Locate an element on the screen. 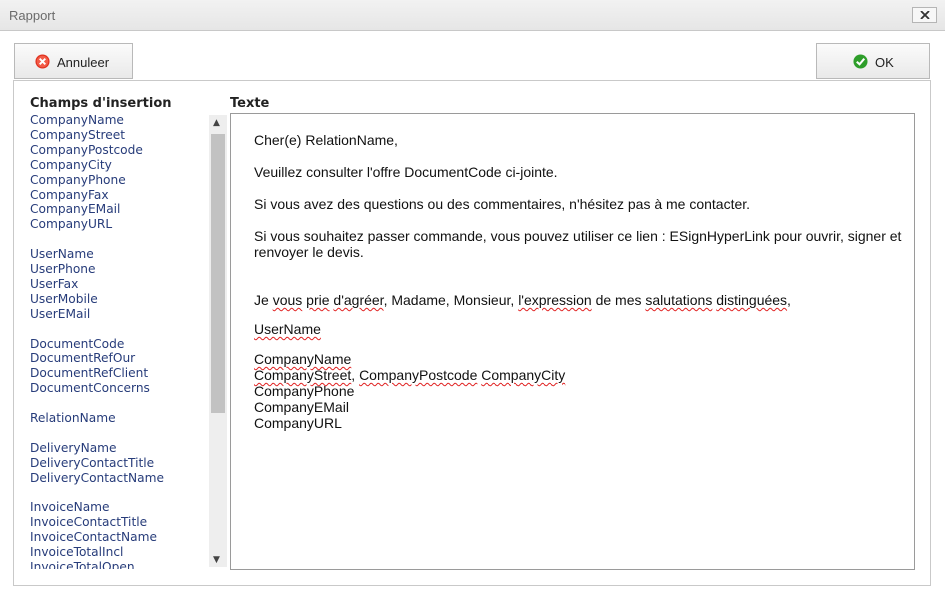  insertion-field-item: DocumentCode is located at coordinates (118, 344).